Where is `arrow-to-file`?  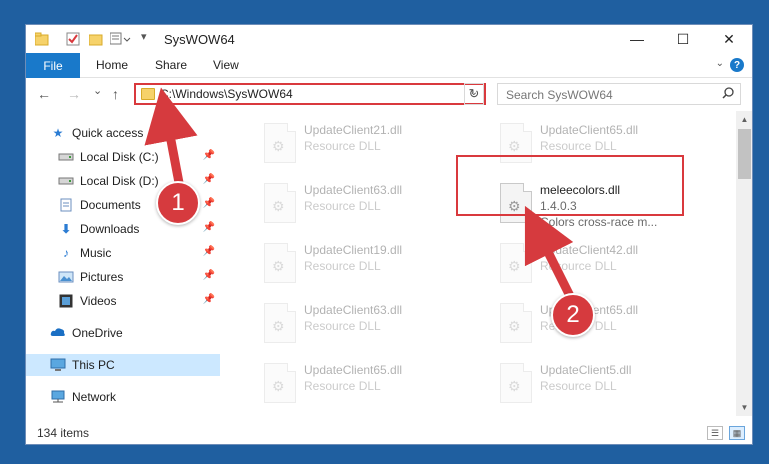
arrow-to-file is located at coordinates (550, 254).